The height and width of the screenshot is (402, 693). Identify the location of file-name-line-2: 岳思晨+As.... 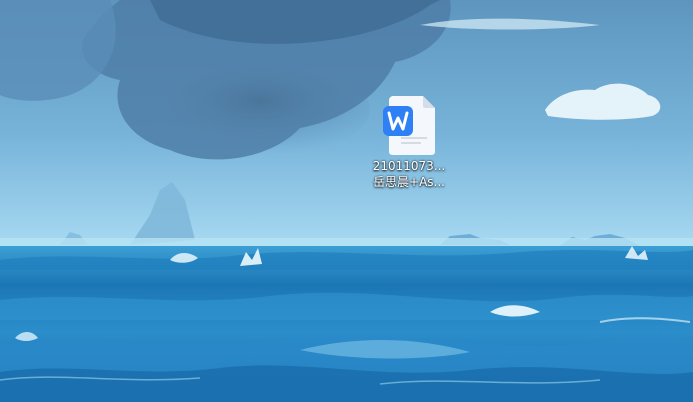
(409, 182).